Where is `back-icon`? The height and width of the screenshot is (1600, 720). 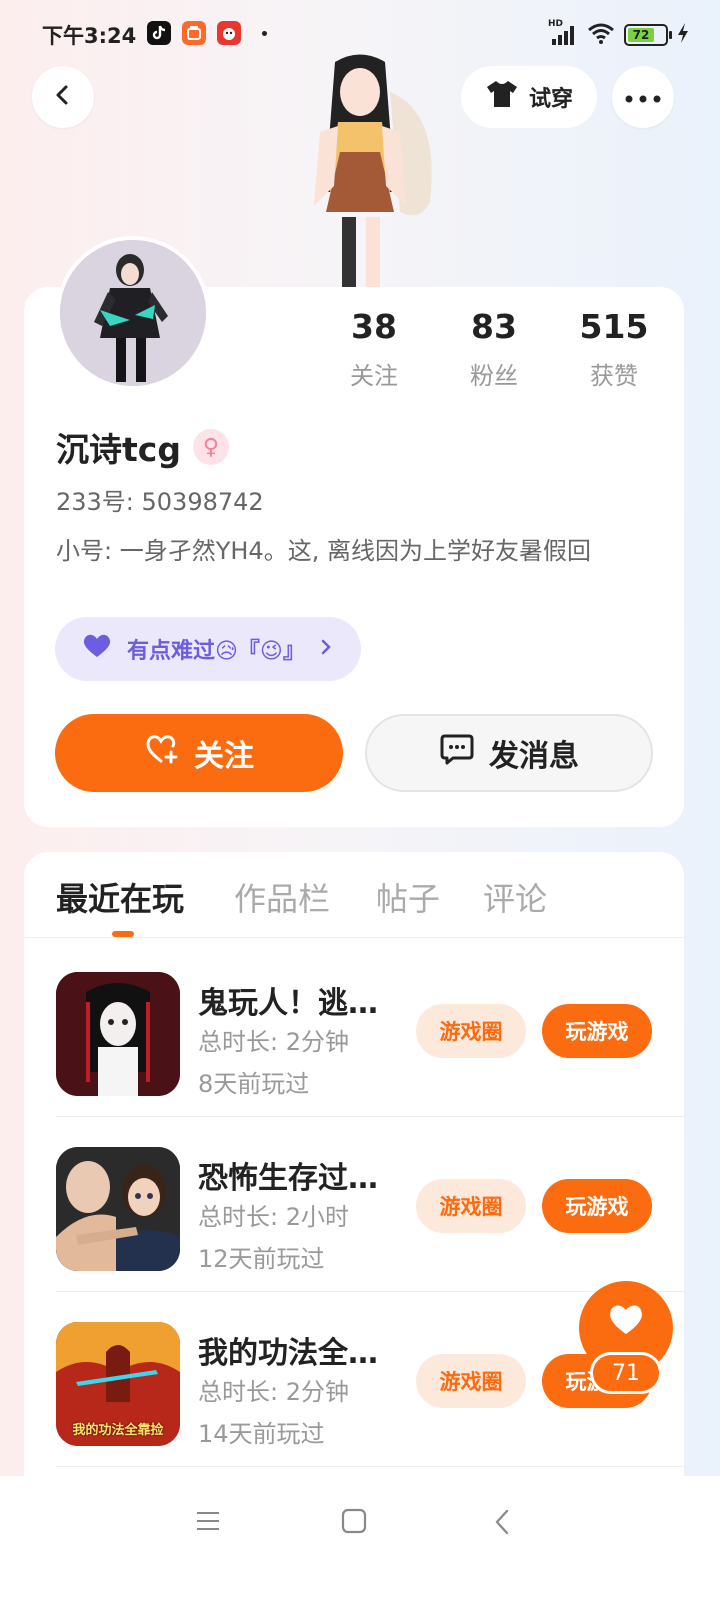
back-icon is located at coordinates (502, 1524).